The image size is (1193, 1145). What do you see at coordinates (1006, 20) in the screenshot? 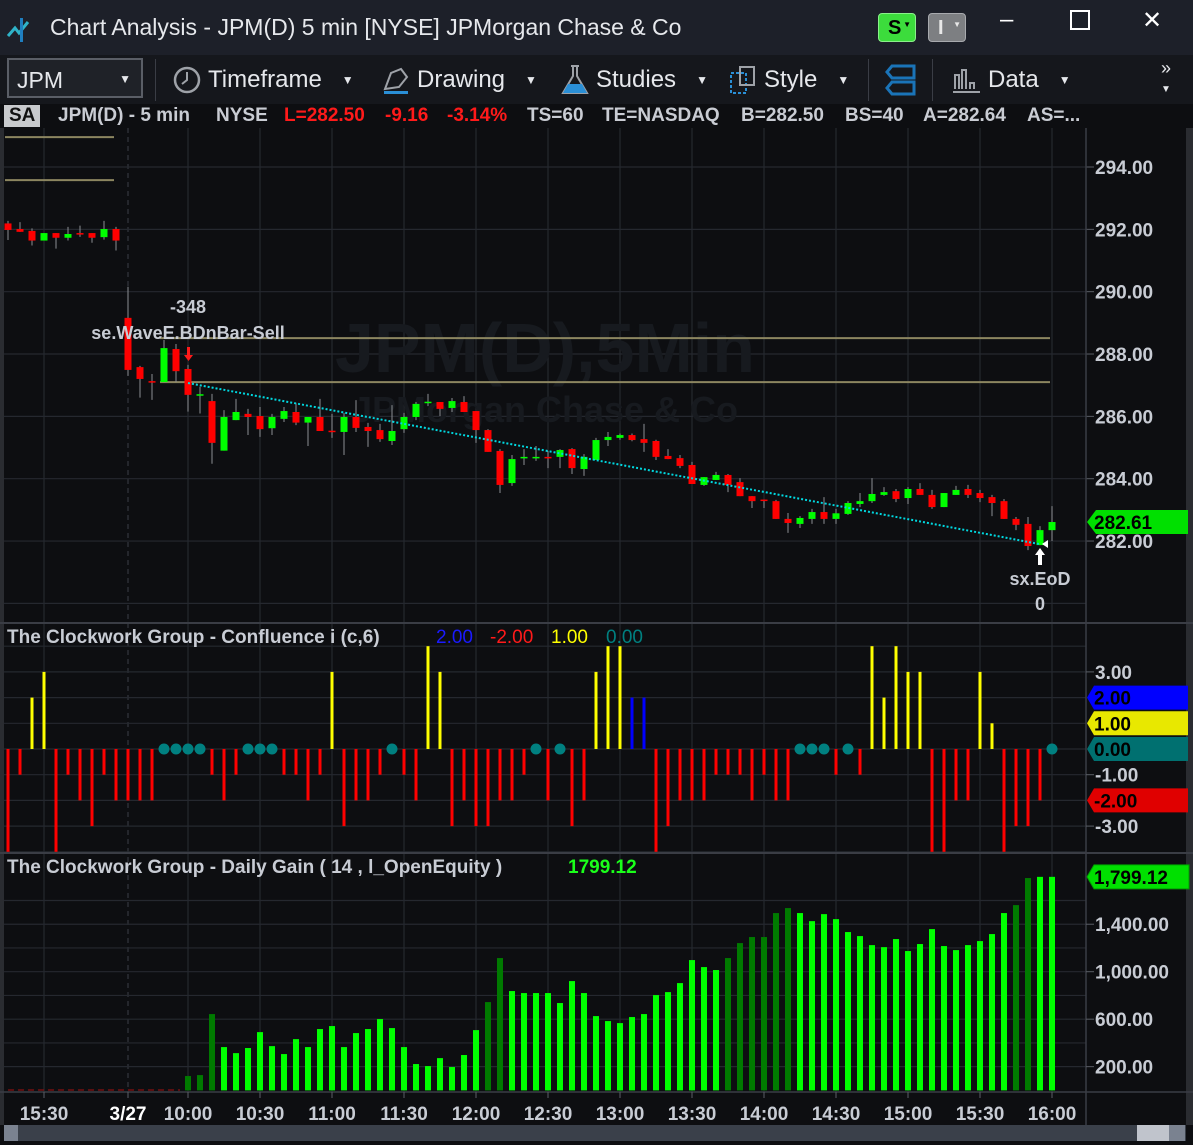
I see `minimize-icon: –` at bounding box center [1006, 20].